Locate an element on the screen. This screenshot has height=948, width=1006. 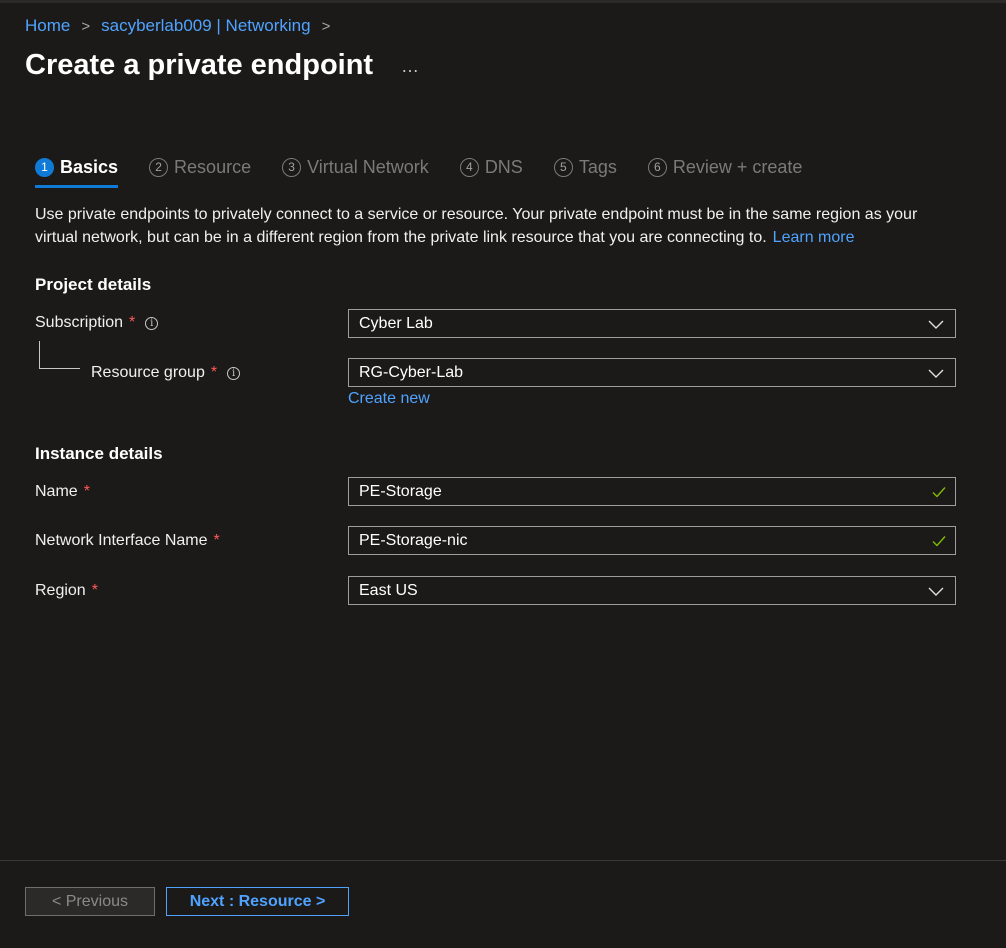
breadcrumb-networking: sacyberlab009 | Networking is located at coordinates (205, 26).